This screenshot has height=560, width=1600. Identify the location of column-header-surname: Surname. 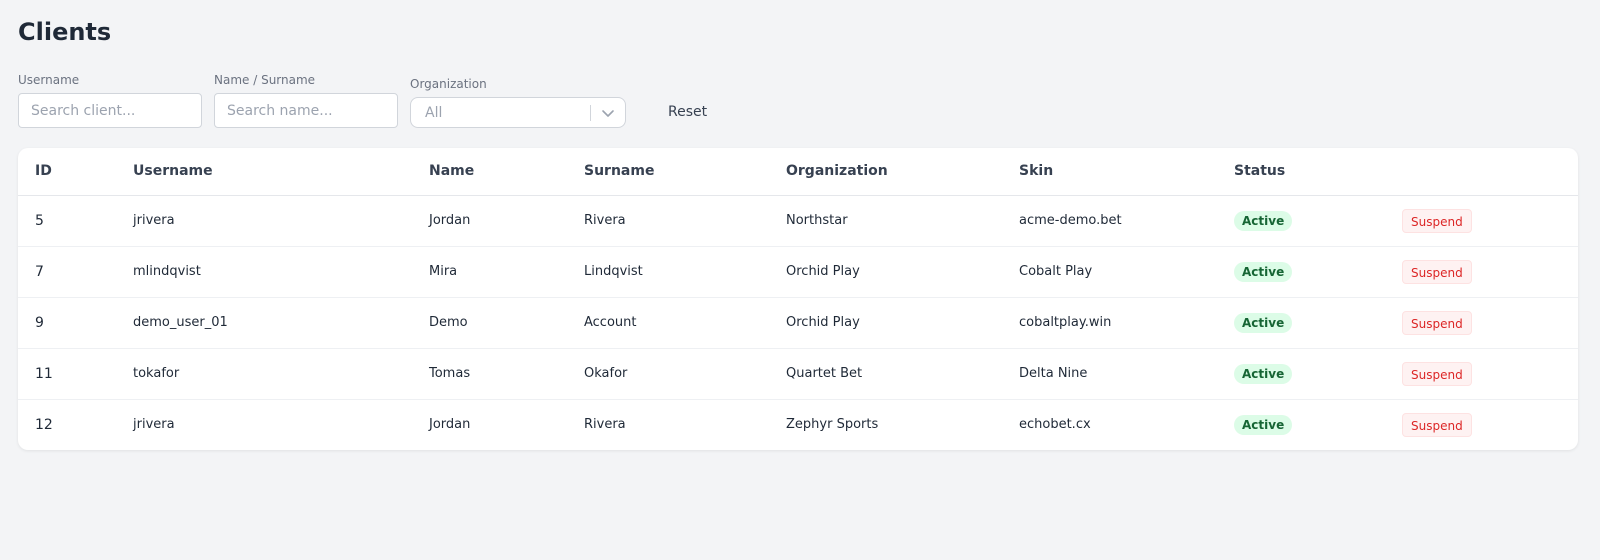
(668, 172).